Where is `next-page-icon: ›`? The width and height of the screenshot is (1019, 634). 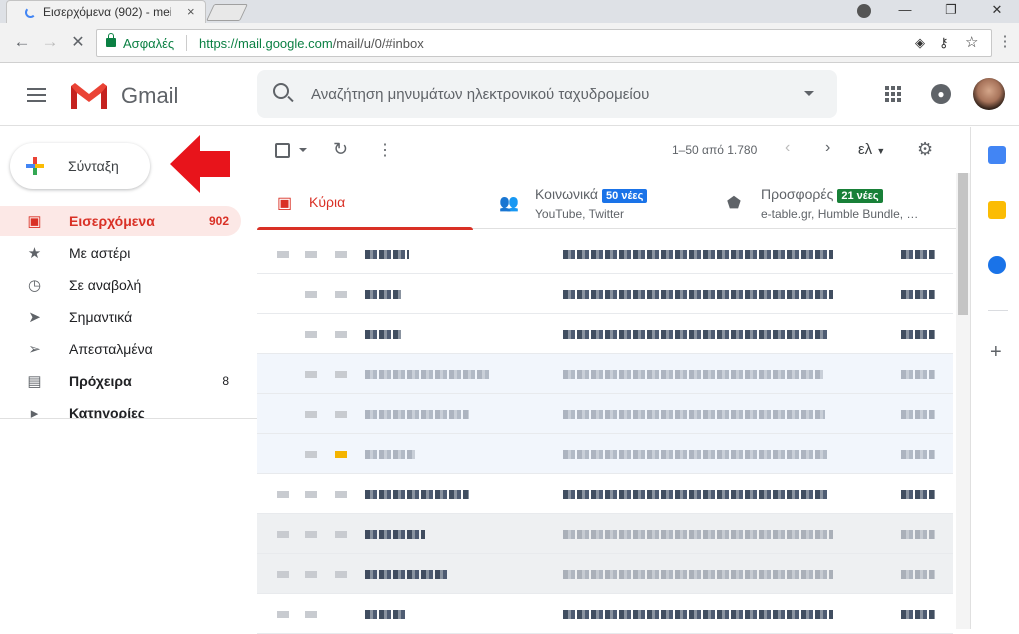 next-page-icon: › is located at coordinates (827, 148).